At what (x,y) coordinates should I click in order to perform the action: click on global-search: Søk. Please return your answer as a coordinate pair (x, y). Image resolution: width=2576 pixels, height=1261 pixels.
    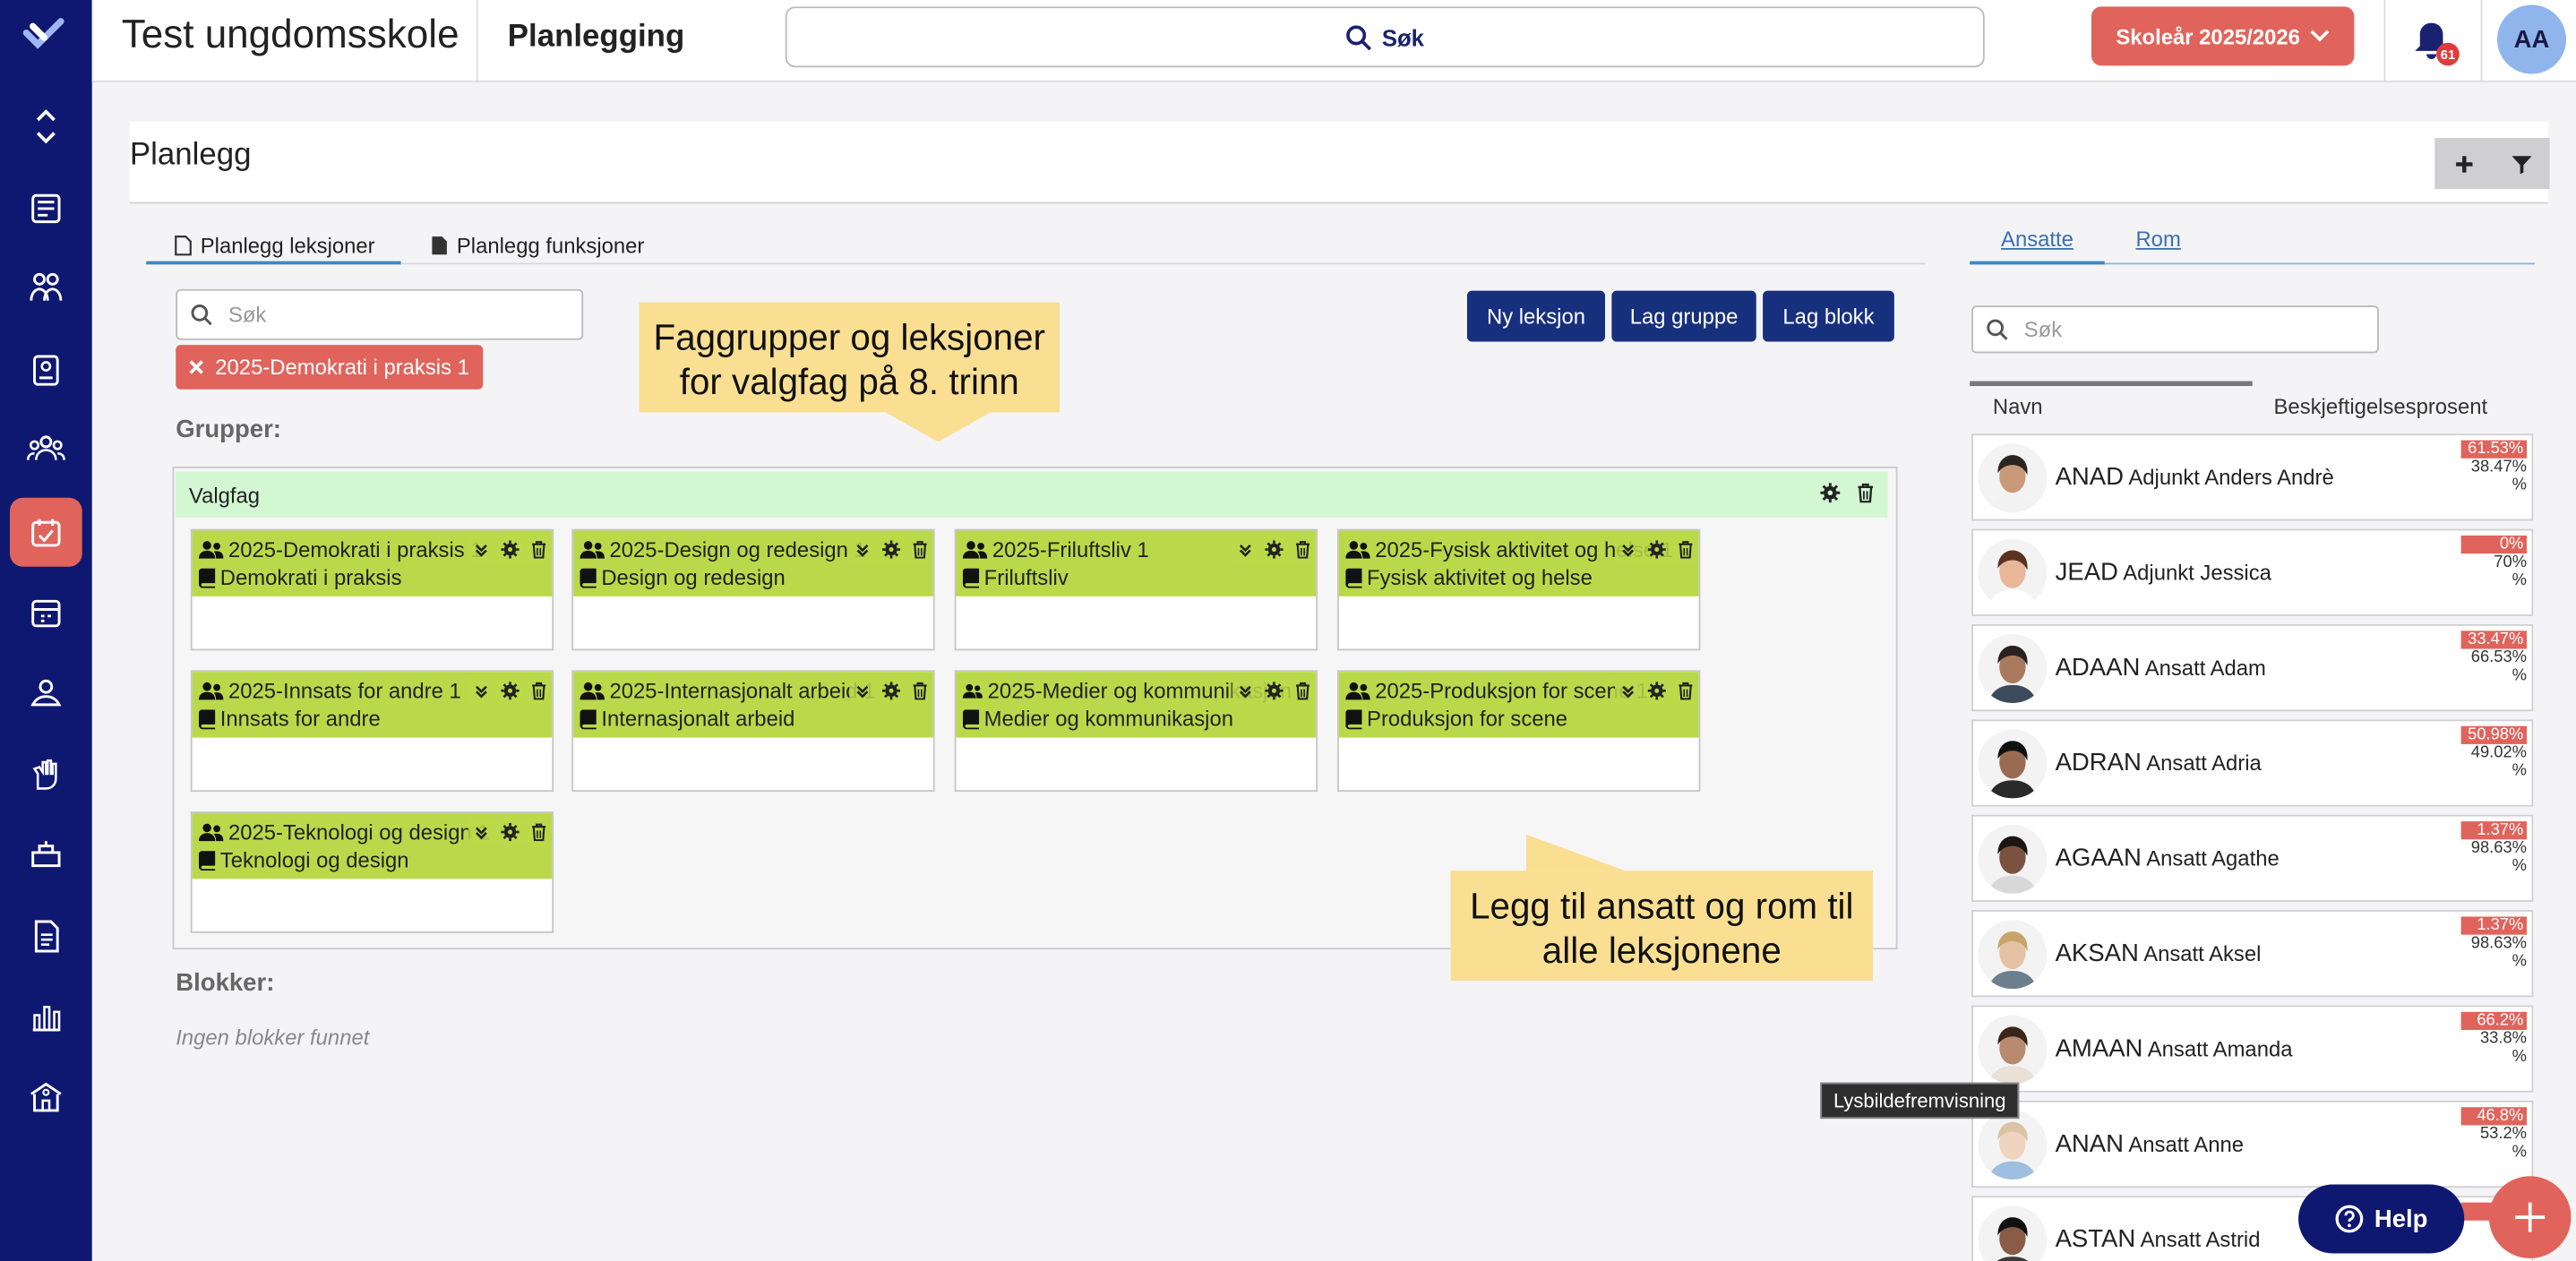
    Looking at the image, I should click on (1385, 37).